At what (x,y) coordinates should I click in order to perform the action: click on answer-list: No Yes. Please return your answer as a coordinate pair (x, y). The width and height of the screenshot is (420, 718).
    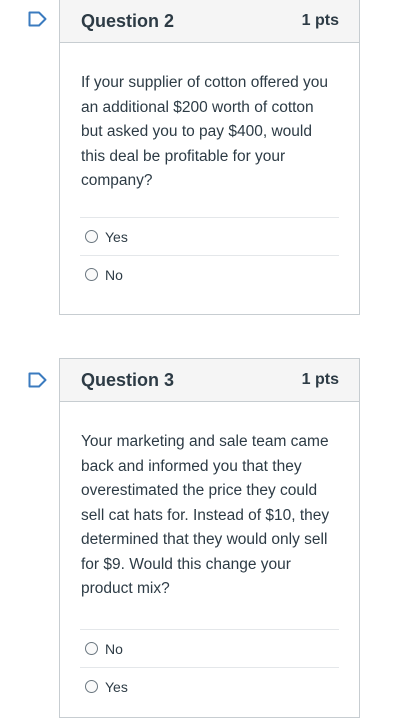
    Looking at the image, I should click on (209, 667).